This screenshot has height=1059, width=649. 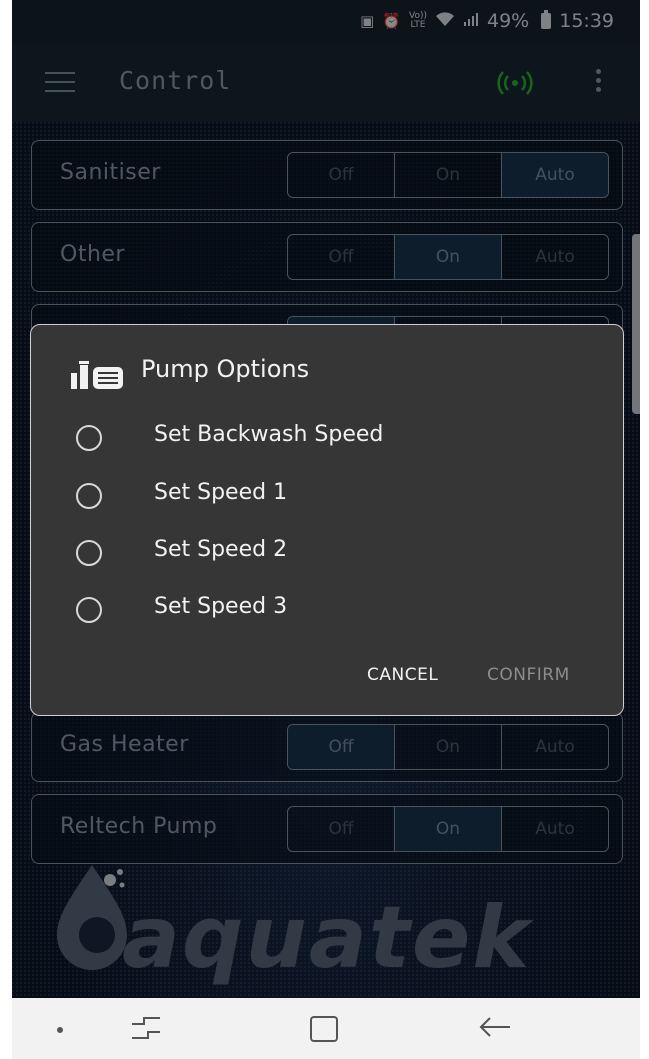 I want to click on home-icon, so click(x=324, y=1029).